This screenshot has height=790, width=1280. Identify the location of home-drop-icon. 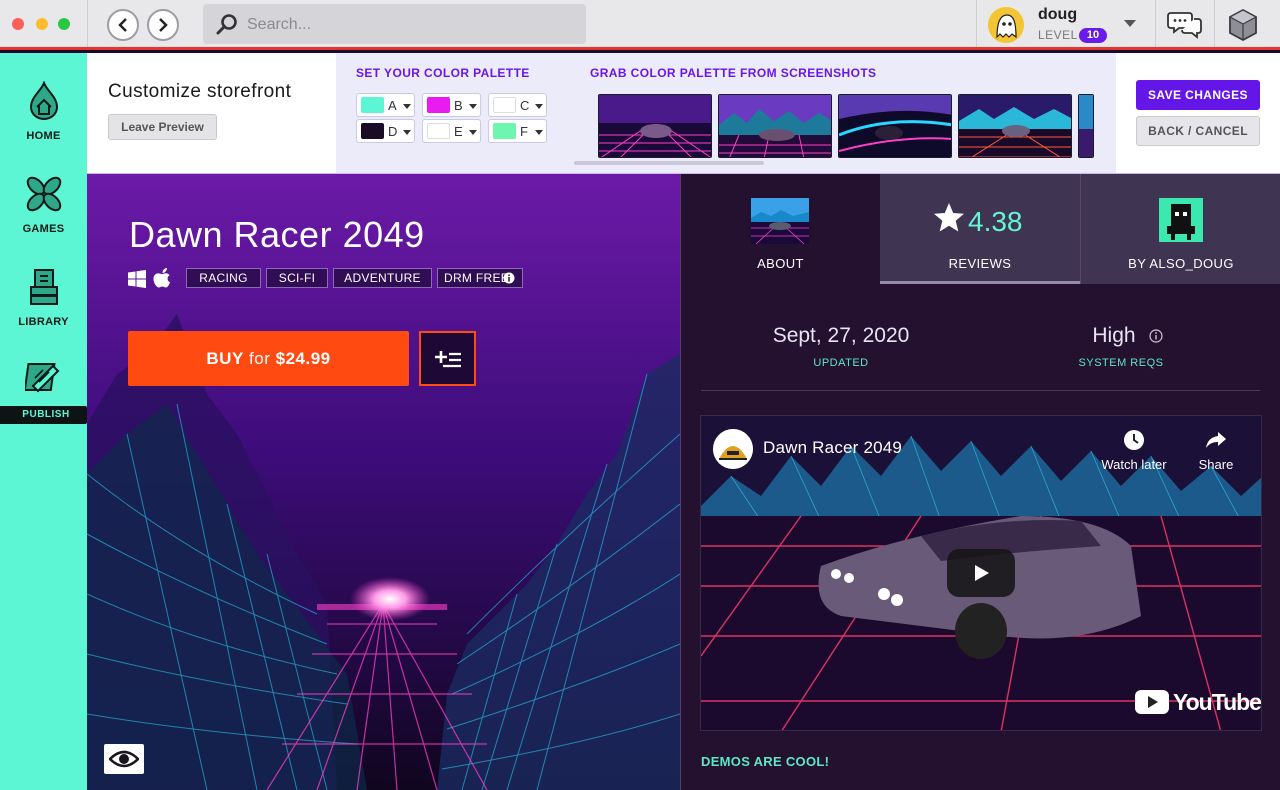
(43, 100).